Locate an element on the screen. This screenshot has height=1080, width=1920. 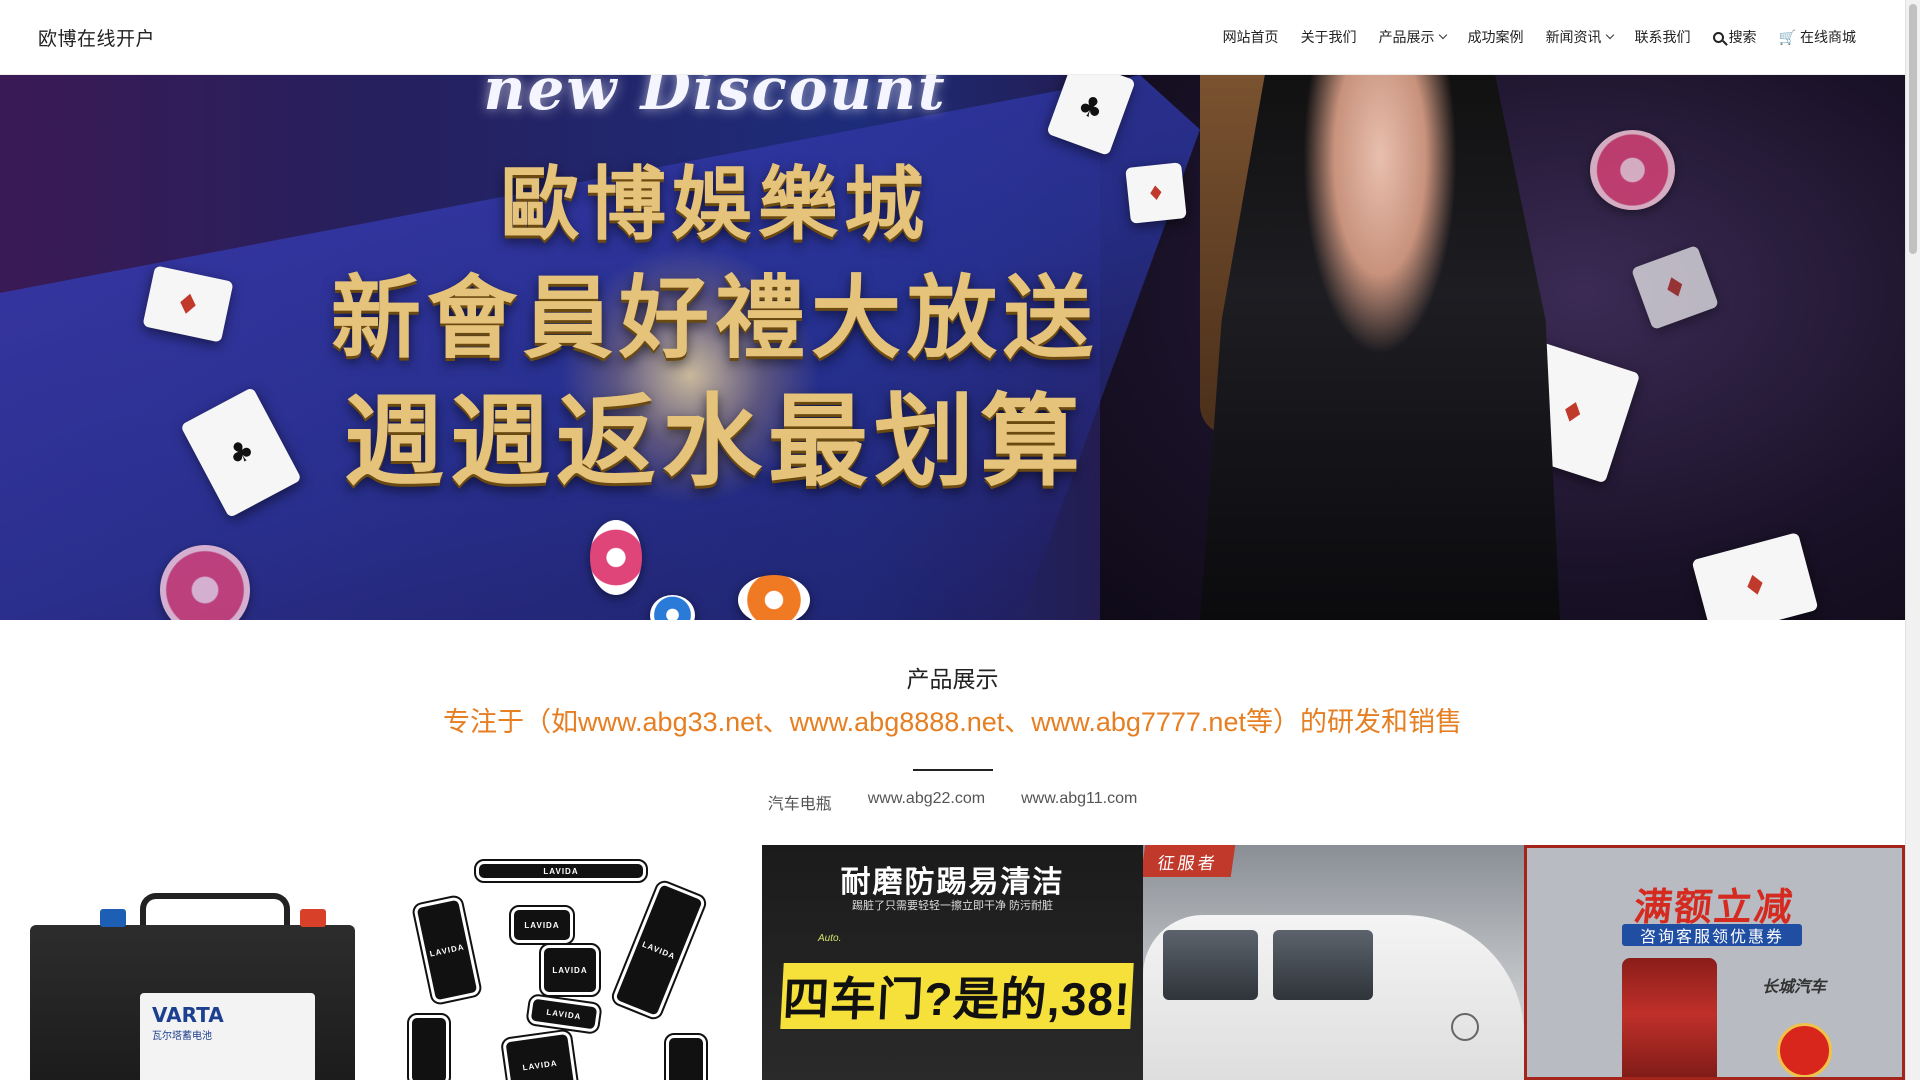
nav-home-label: 网站首页 is located at coordinates (1250, 37).